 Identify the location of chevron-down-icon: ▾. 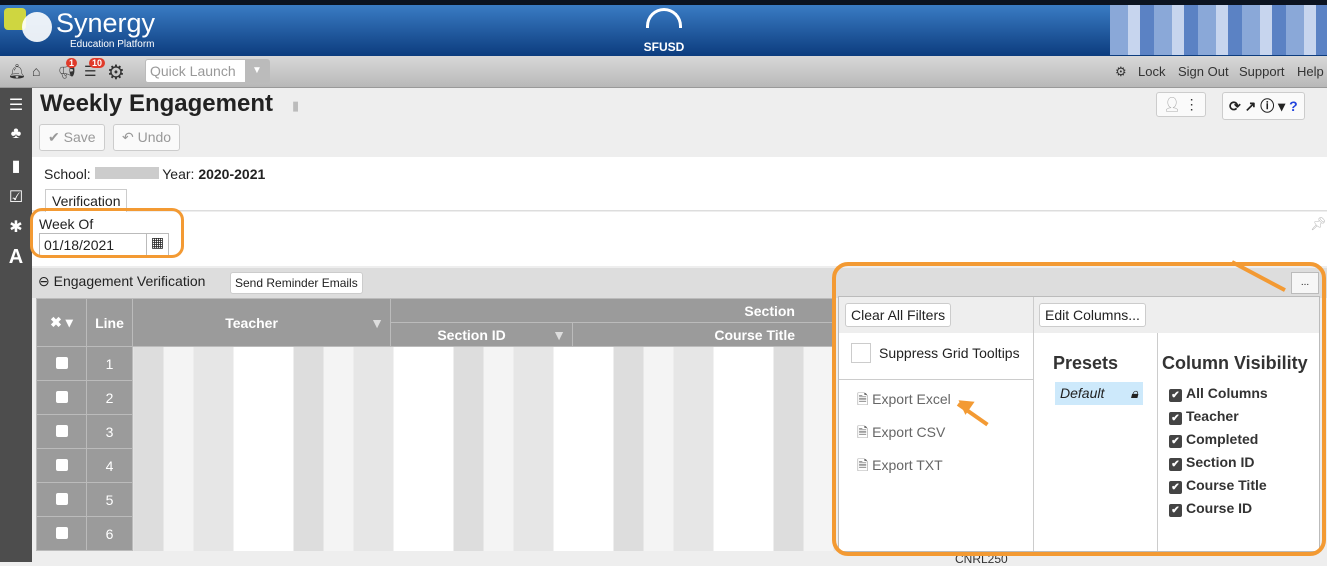
(1281, 106).